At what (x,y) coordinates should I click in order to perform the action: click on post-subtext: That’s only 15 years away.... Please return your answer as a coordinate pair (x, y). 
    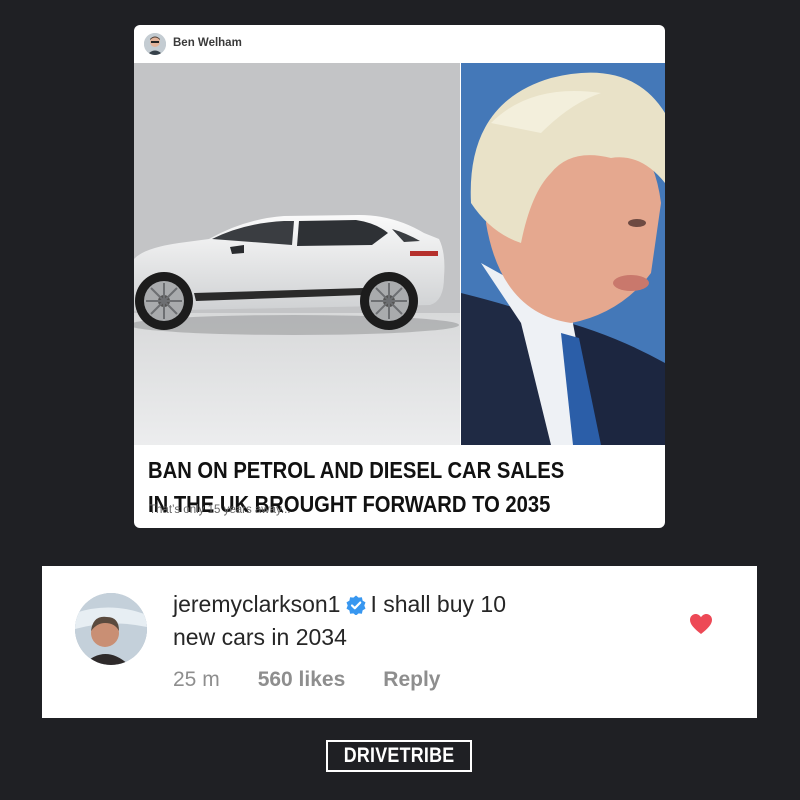
    Looking at the image, I should click on (220, 510).